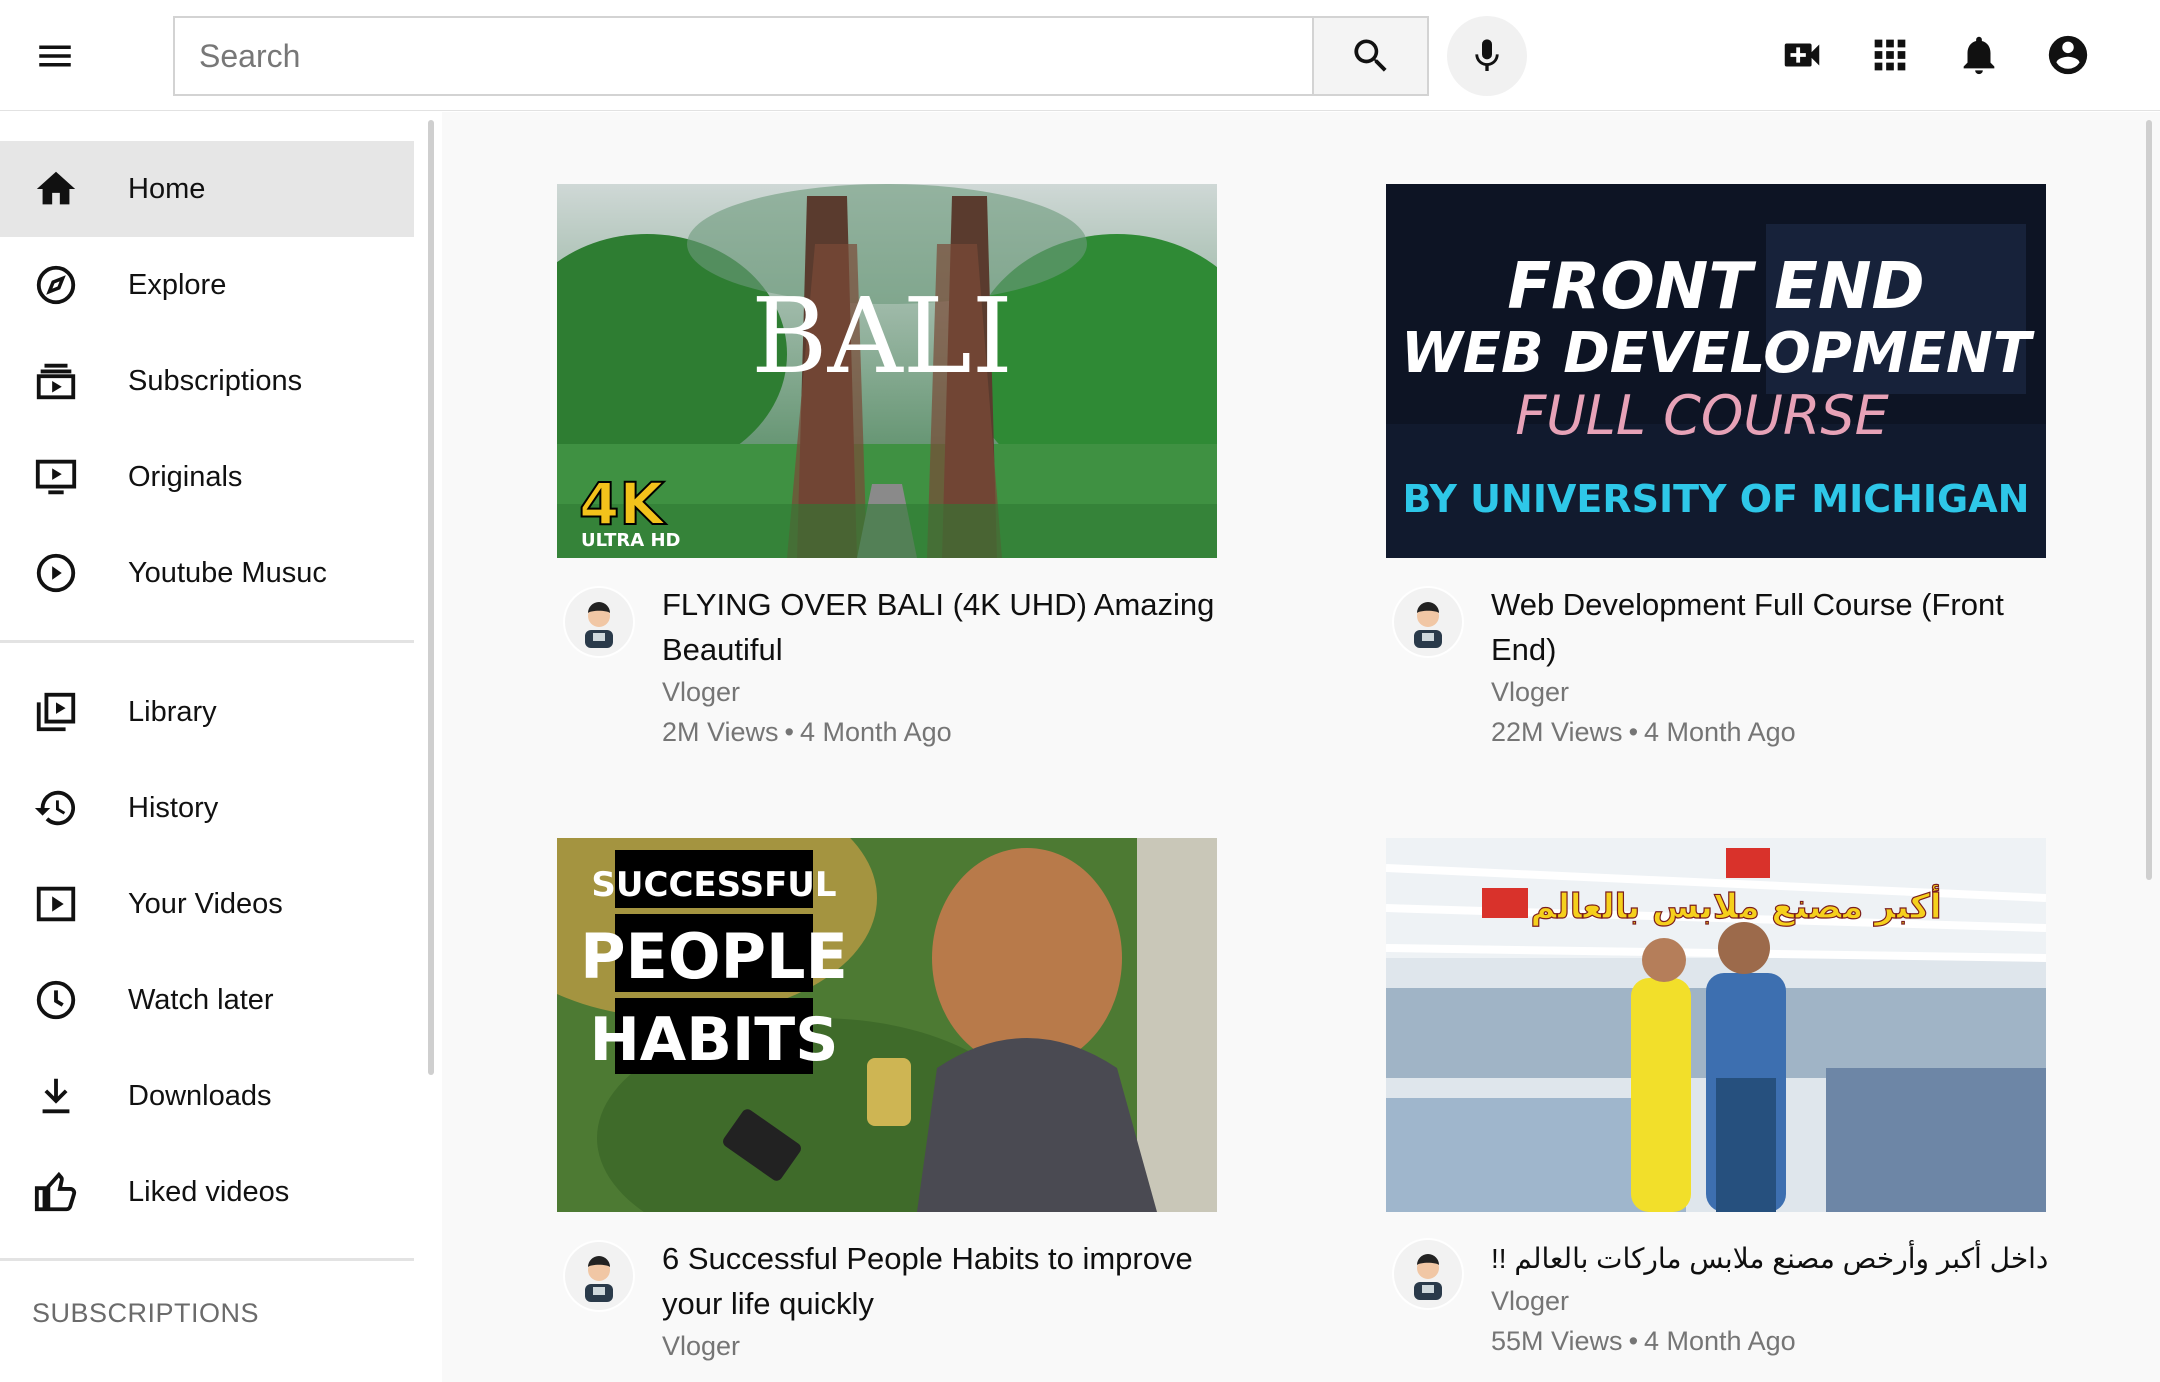  Describe the element at coordinates (200, 1096) in the screenshot. I see `sidebar-item-label: Downloads` at that location.